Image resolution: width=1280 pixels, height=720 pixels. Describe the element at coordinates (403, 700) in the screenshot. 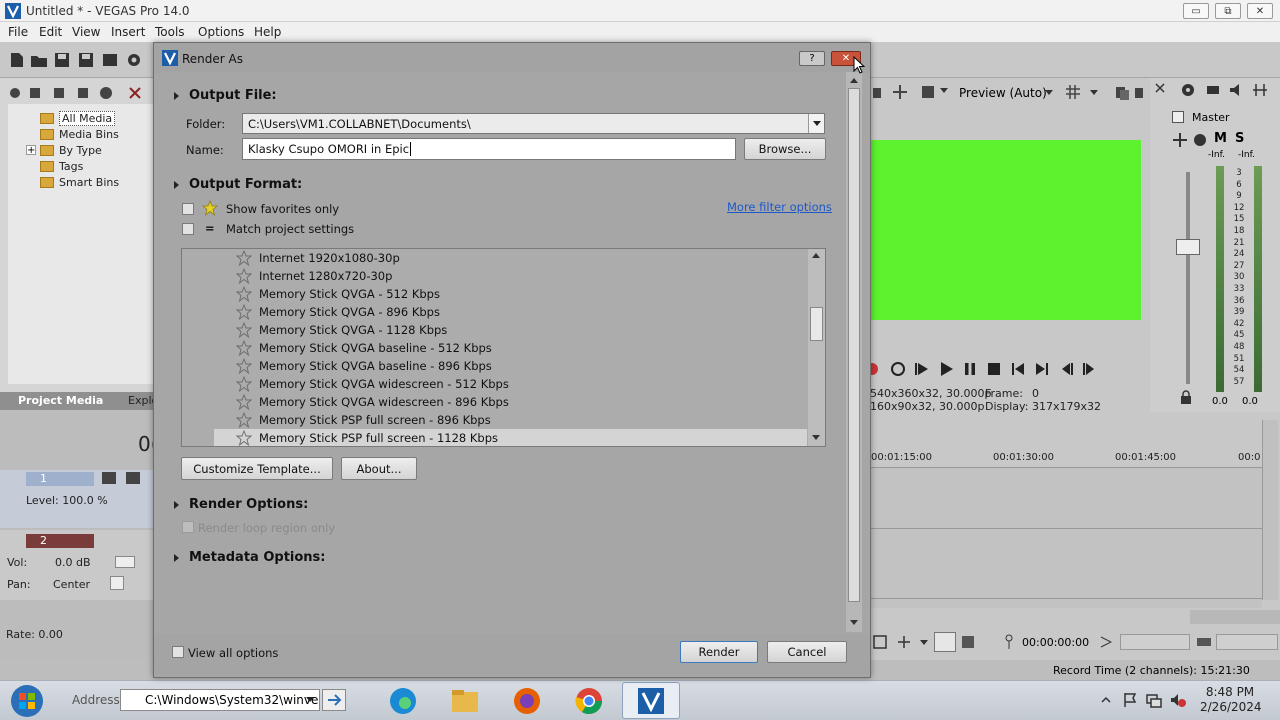

I see `taskbar-edge` at that location.